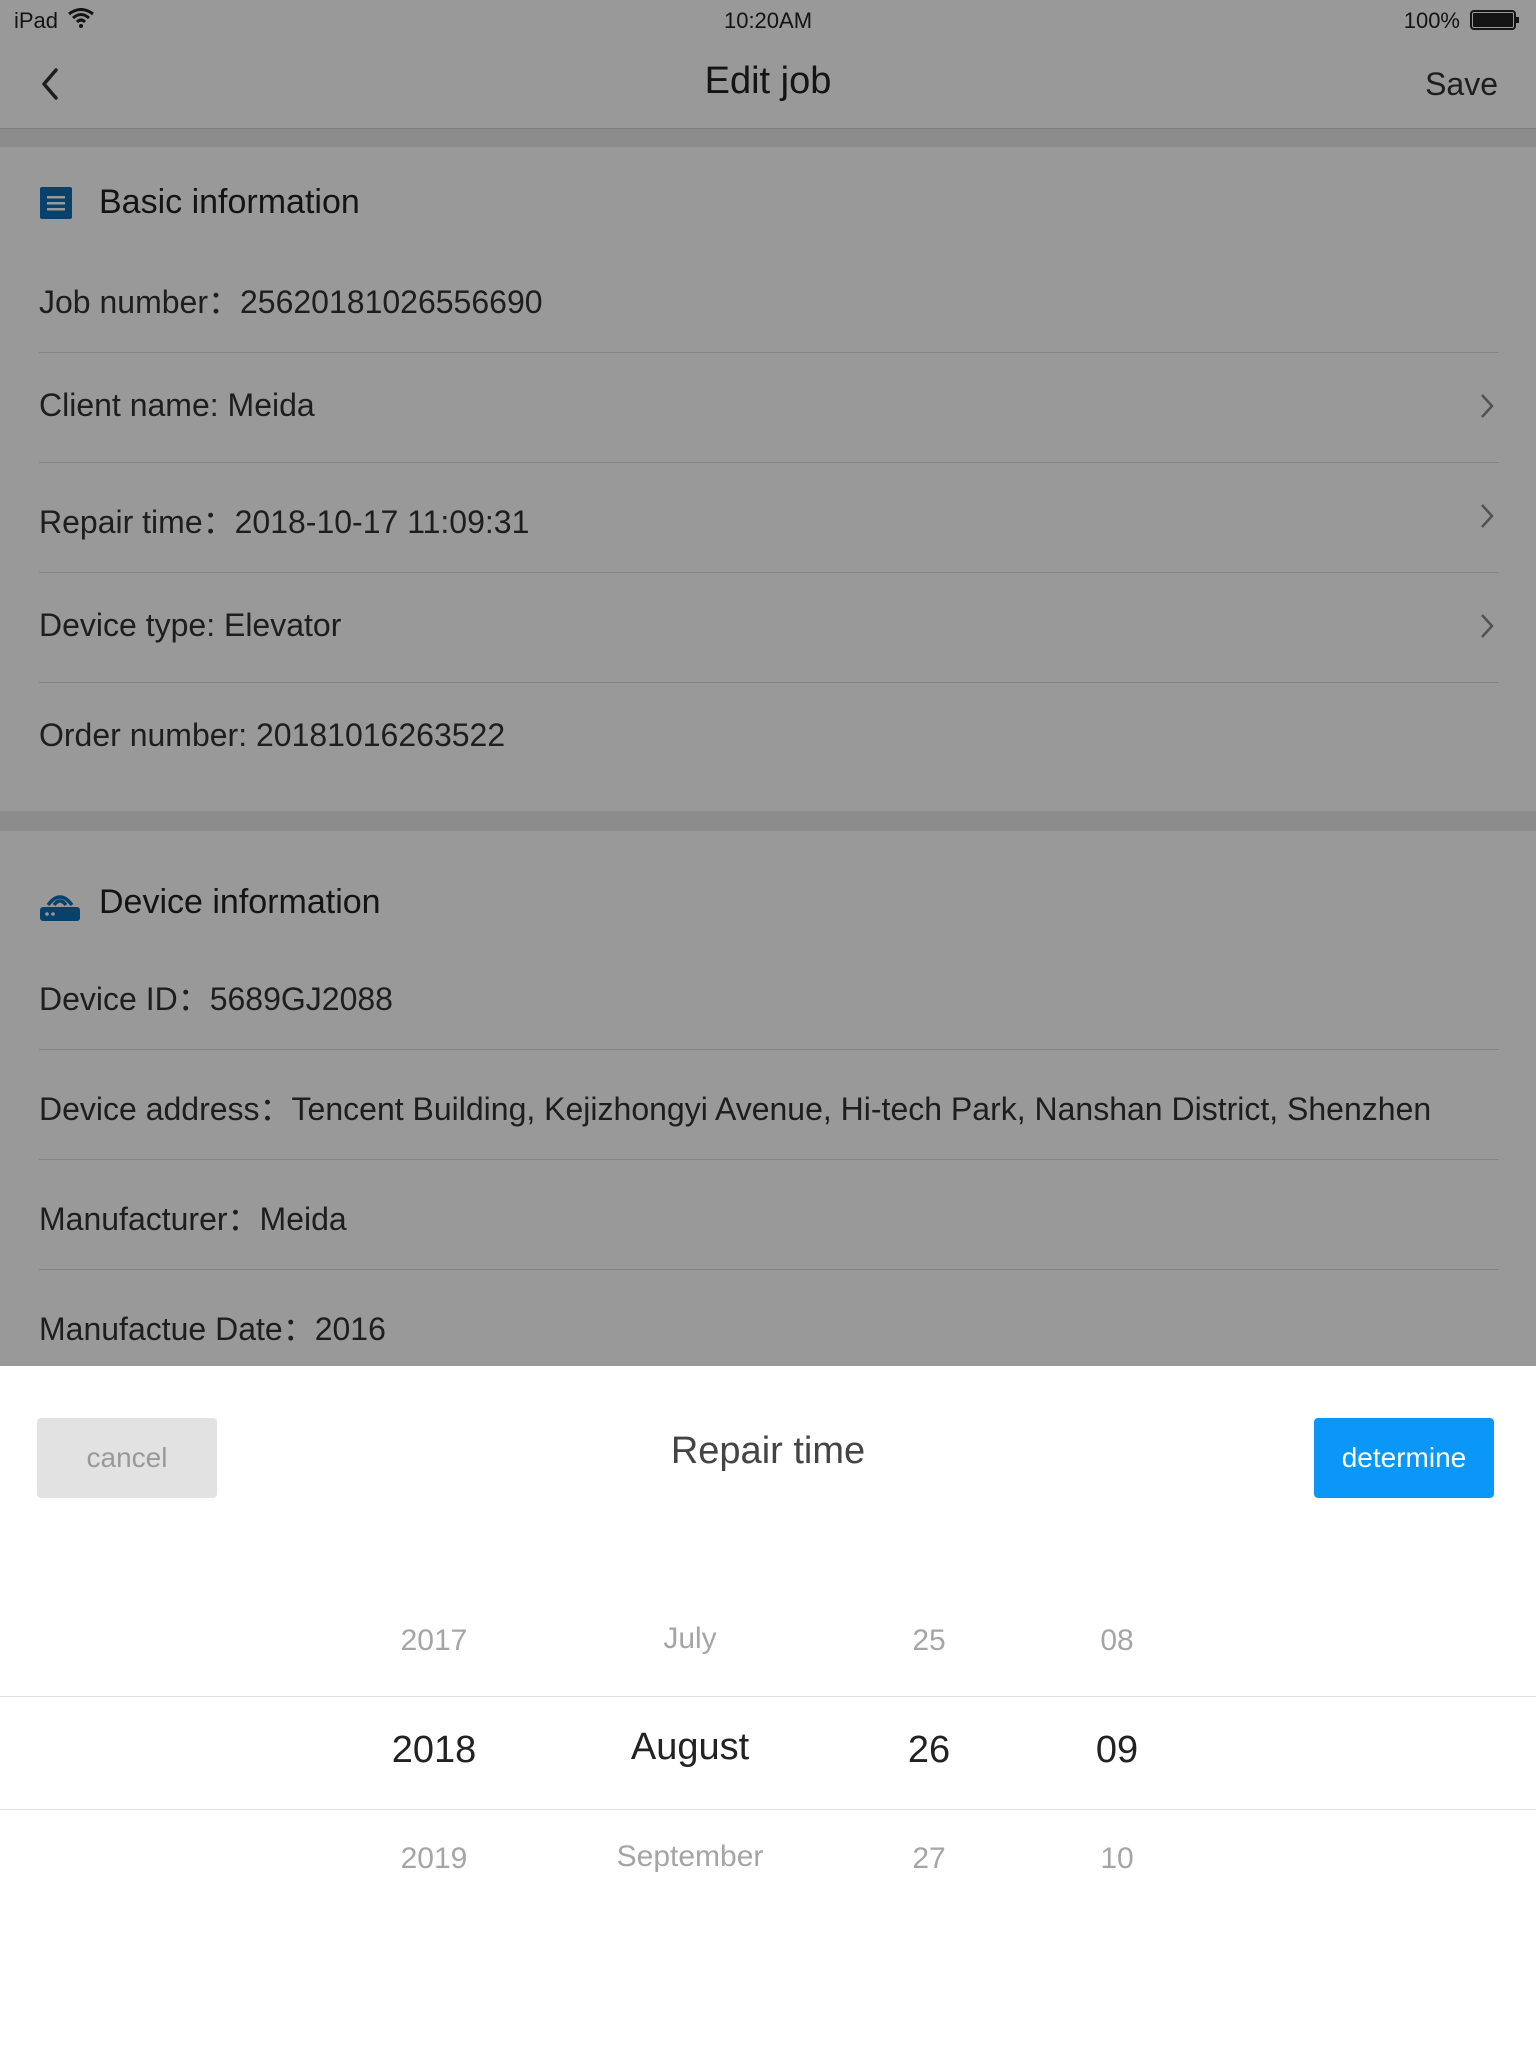 The image size is (1536, 2048). What do you see at coordinates (1117, 1641) in the screenshot?
I see `hour-option: 08` at bounding box center [1117, 1641].